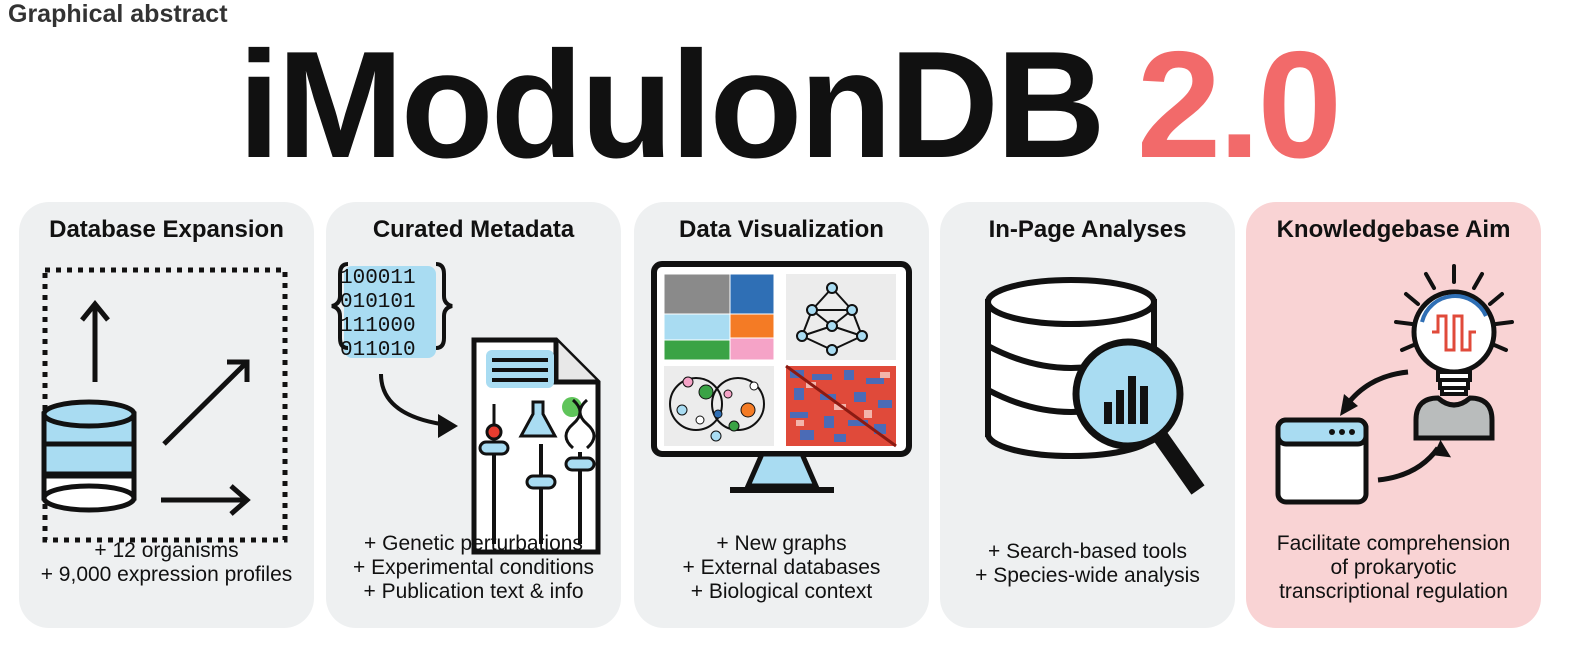  Describe the element at coordinates (1394, 384) in the screenshot. I see `lightbulb-cycle-icon` at that location.